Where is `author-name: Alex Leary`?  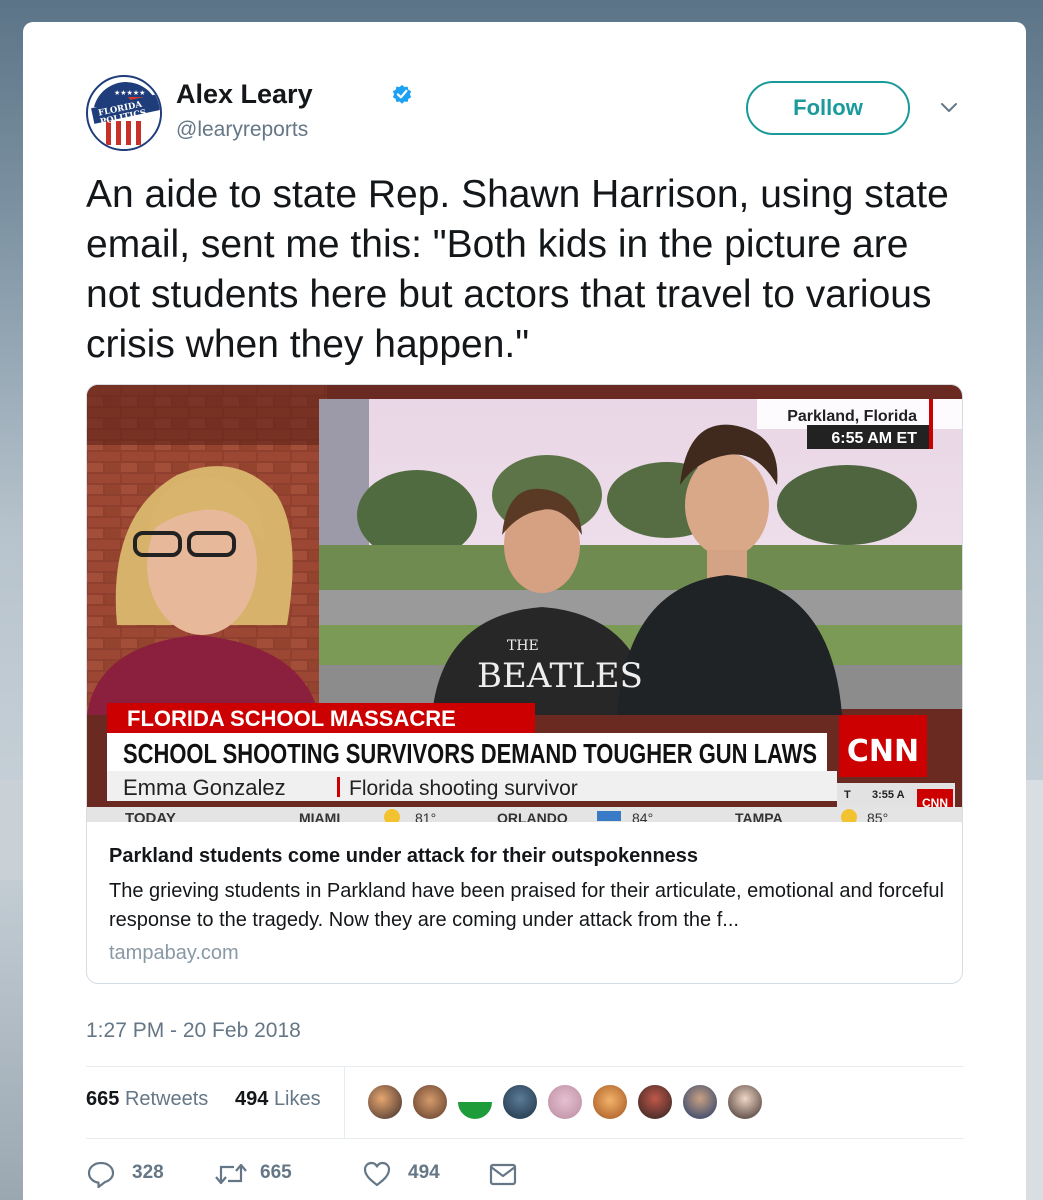 author-name: Alex Leary is located at coordinates (244, 94).